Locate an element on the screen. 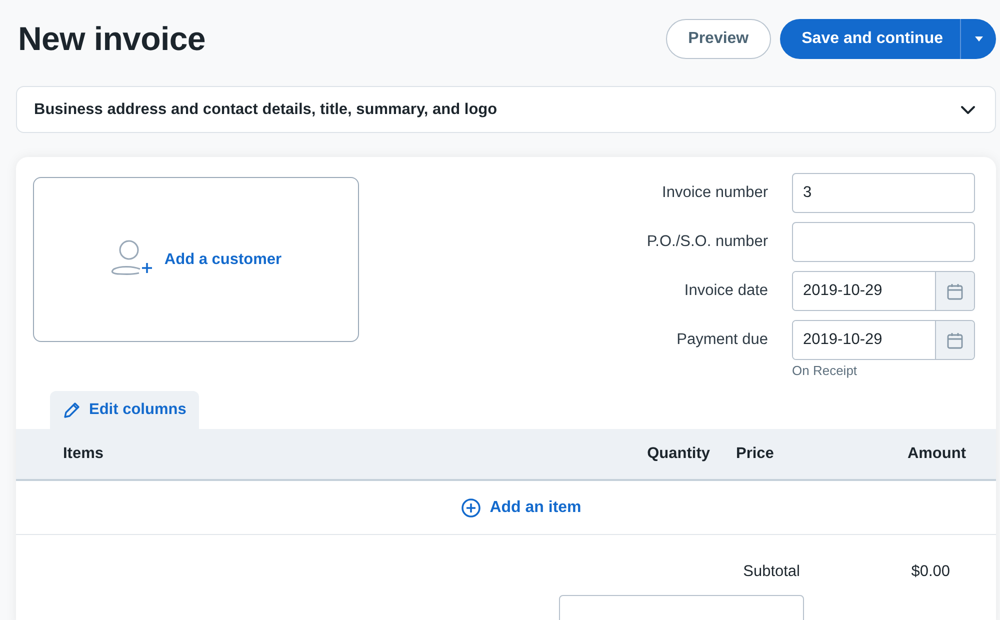  field-label: P.O./S.O. number is located at coordinates (707, 242).